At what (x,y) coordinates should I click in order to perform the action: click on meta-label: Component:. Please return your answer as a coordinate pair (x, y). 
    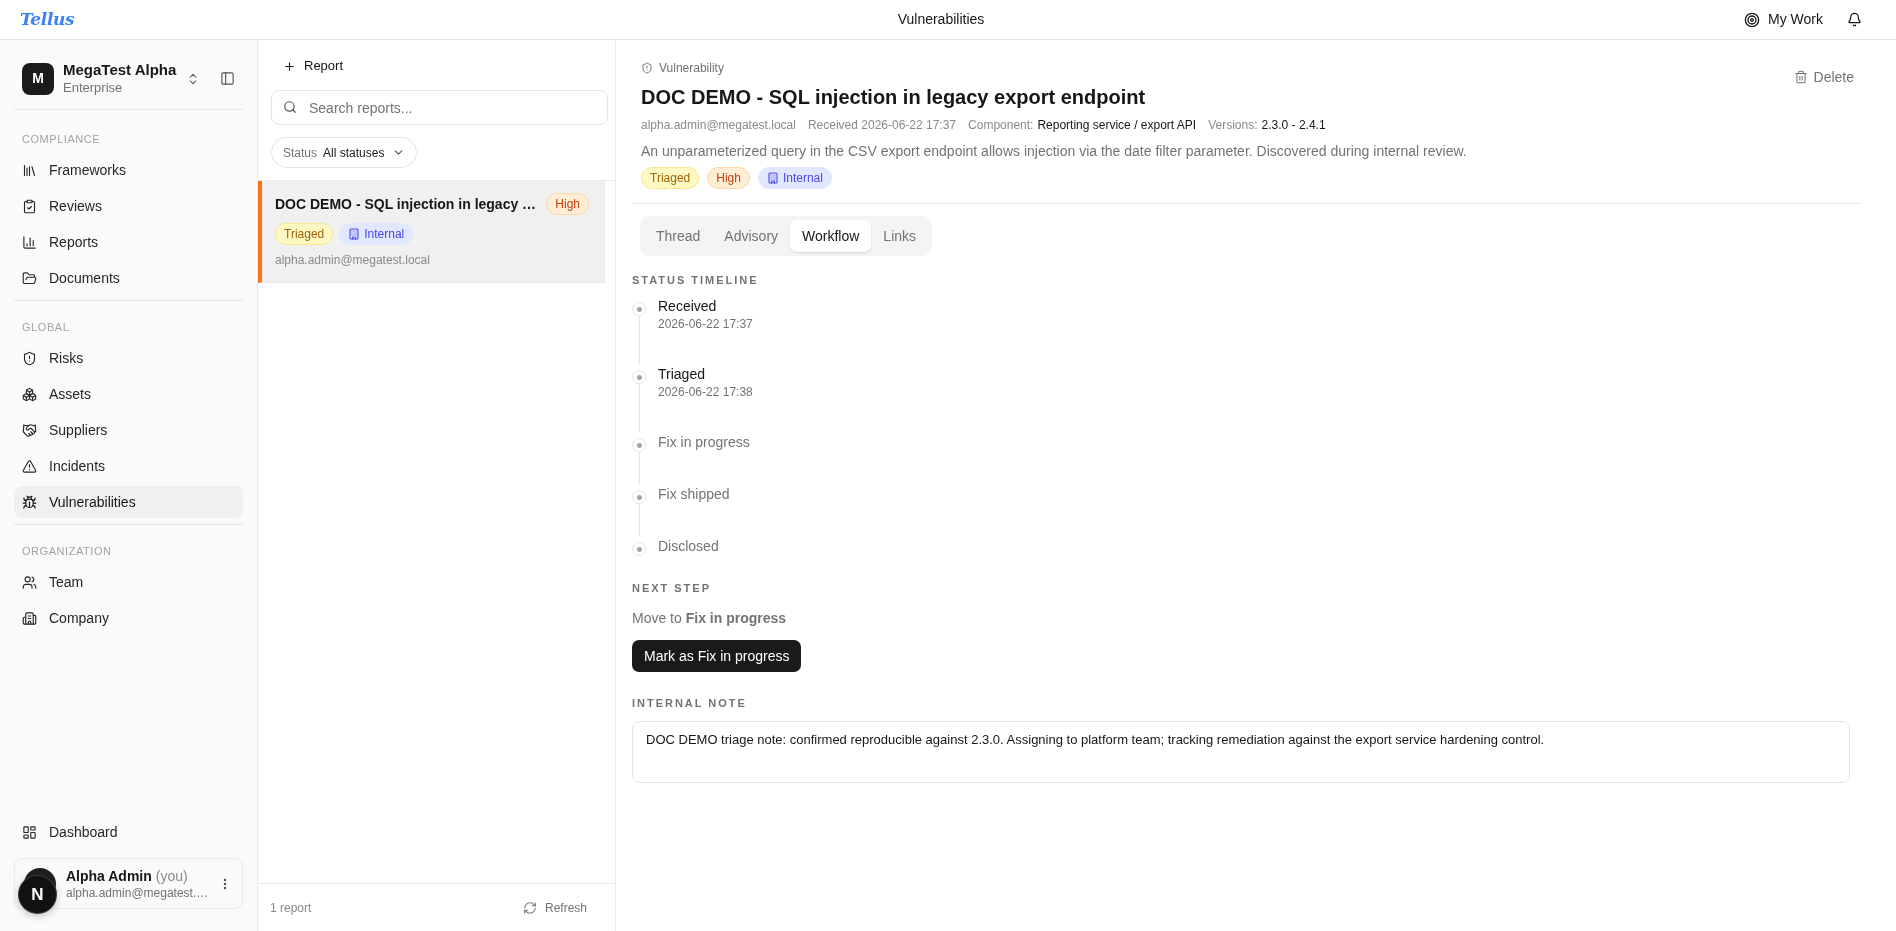
    Looking at the image, I should click on (1001, 125).